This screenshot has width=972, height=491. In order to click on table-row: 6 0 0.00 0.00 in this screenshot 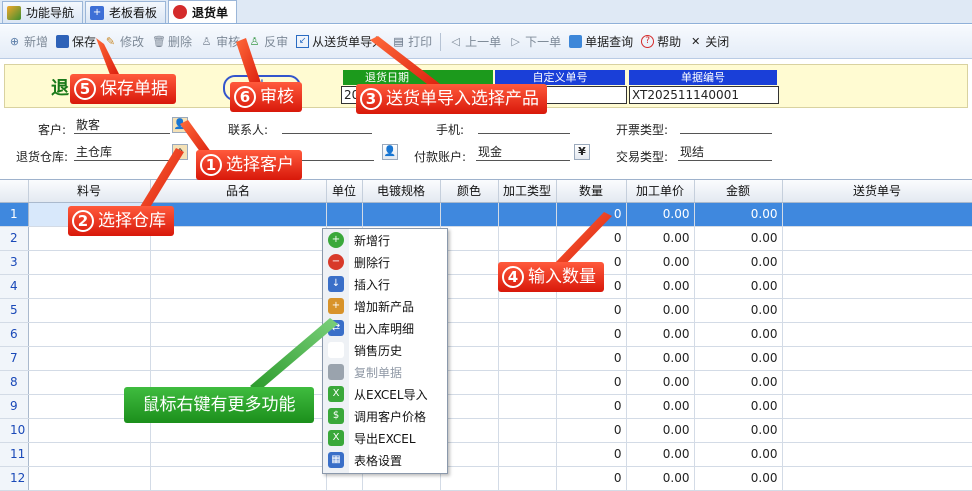, I will do `click(486, 334)`.